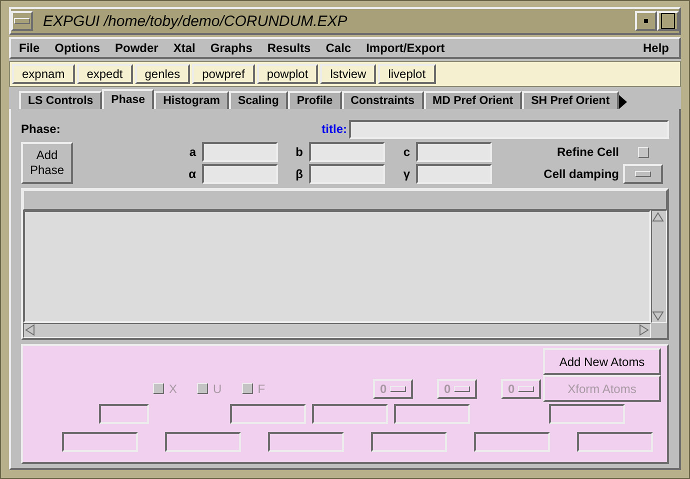 The image size is (690, 479). What do you see at coordinates (643, 174) in the screenshot?
I see `cell-damping-dropdown` at bounding box center [643, 174].